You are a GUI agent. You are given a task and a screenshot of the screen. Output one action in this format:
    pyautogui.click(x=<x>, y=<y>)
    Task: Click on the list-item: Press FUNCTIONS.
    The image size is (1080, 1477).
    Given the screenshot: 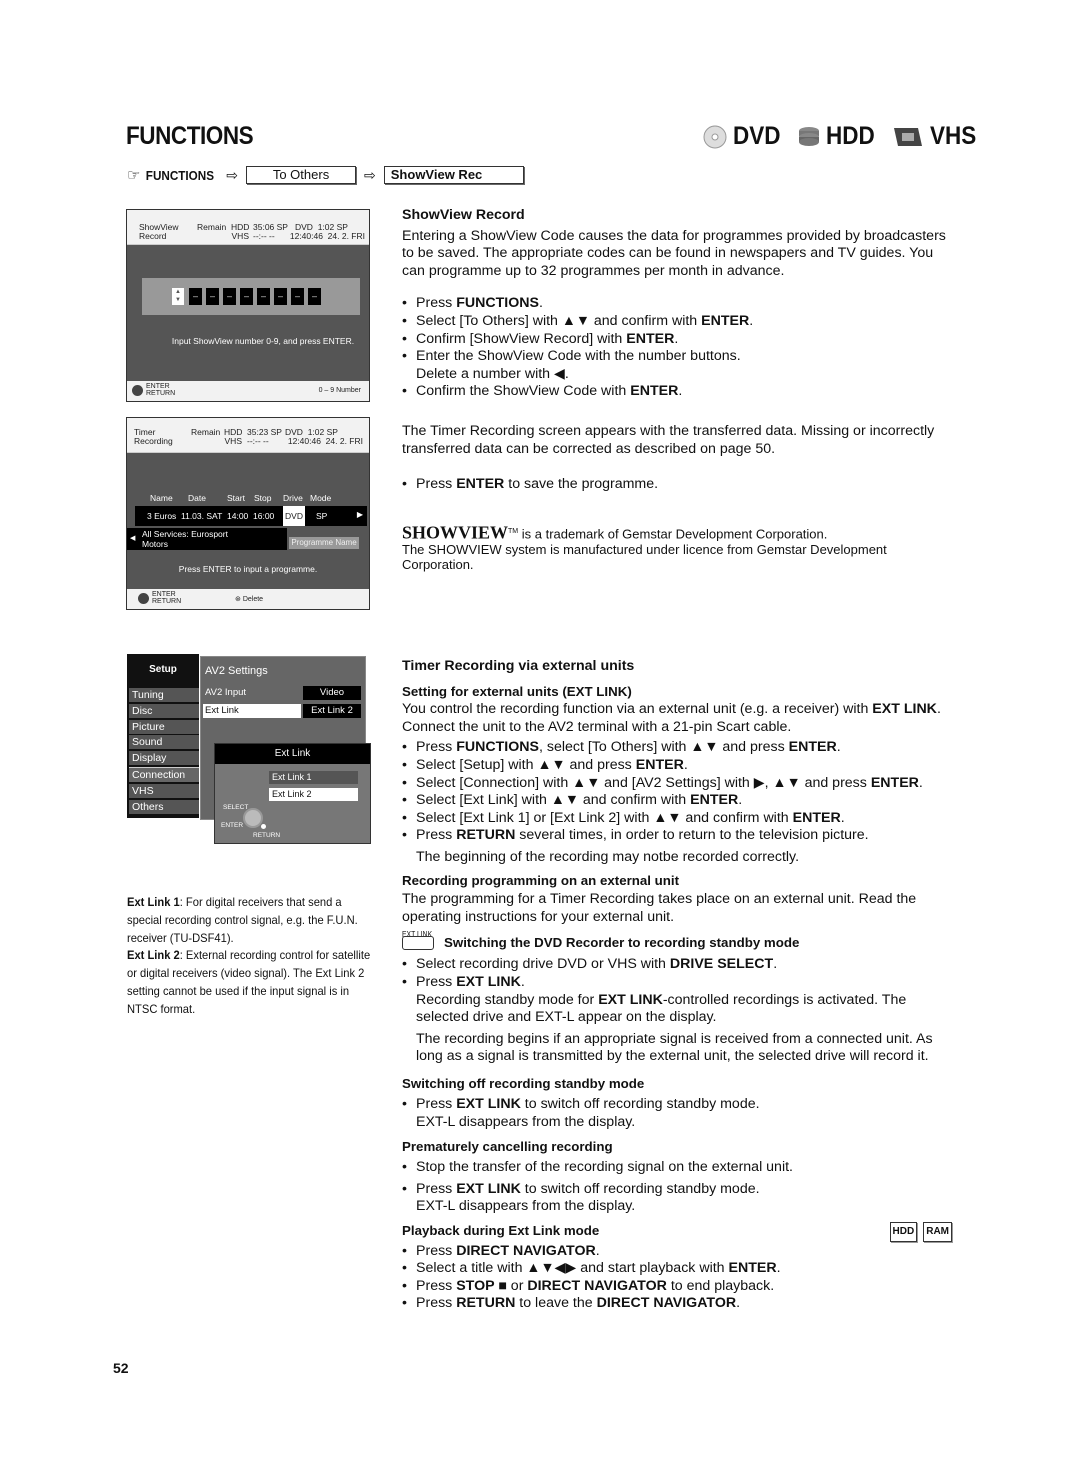 What is the action you would take?
    pyautogui.click(x=680, y=304)
    